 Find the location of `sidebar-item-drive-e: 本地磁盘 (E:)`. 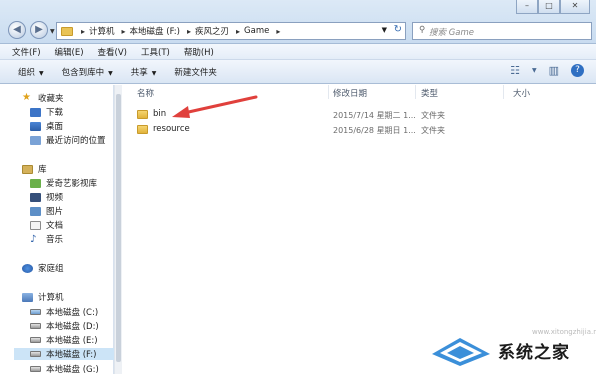

sidebar-item-drive-e: 本地磁盘 (E:) is located at coordinates (64, 340).